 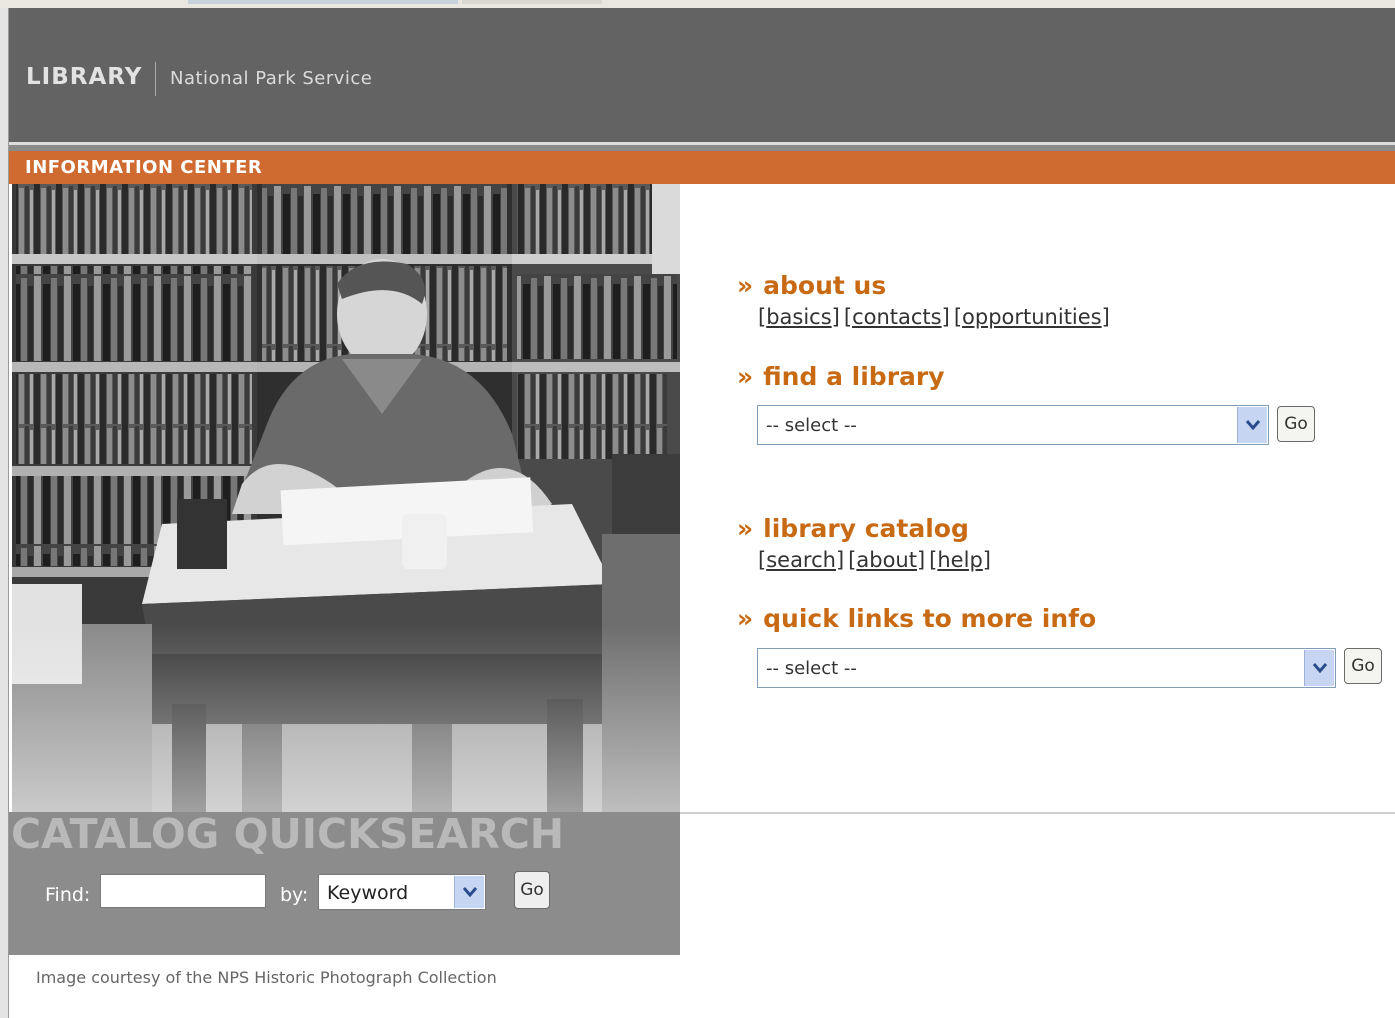 I want to click on banner-label: INFORMATION CENTER, so click(x=144, y=167).